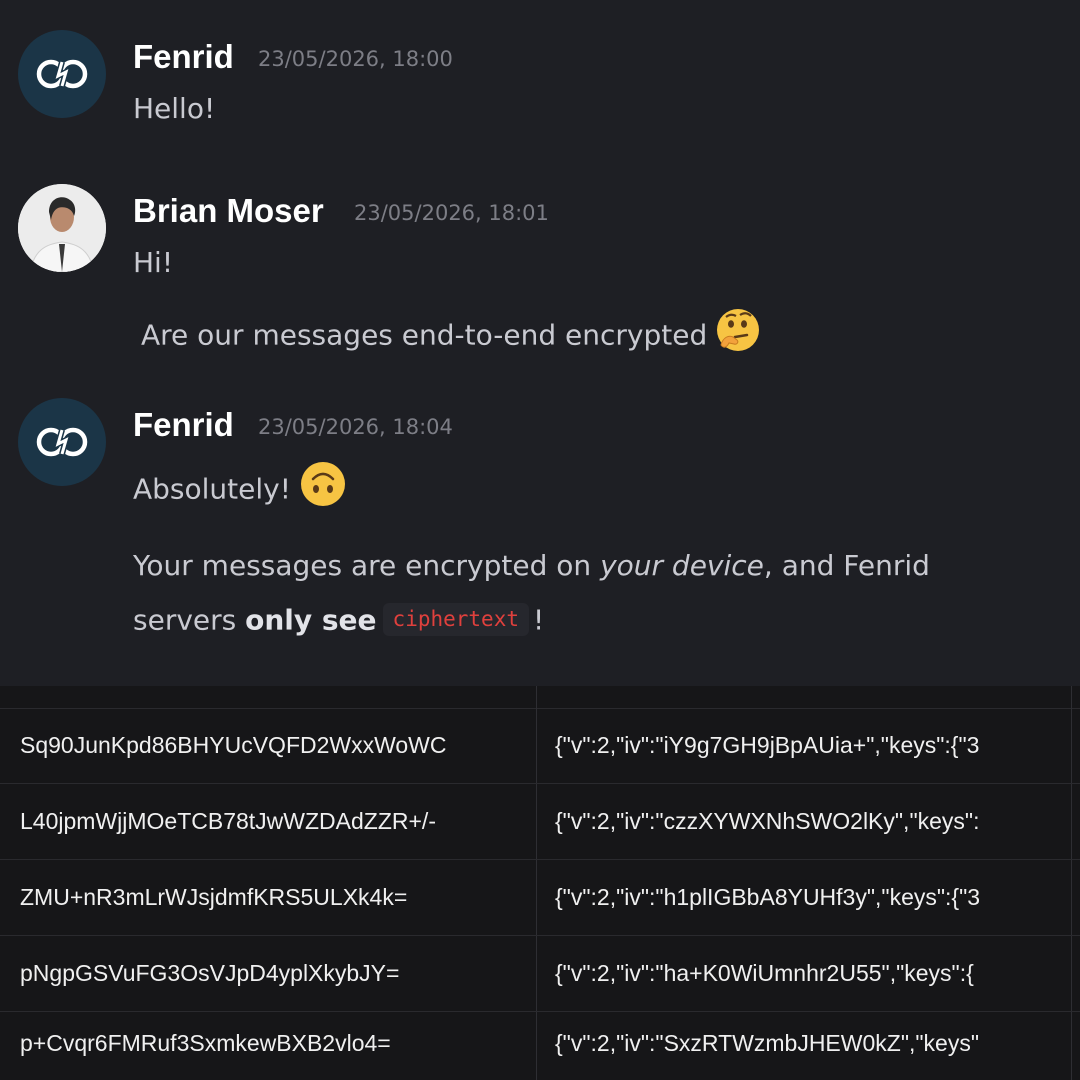  What do you see at coordinates (212, 489) in the screenshot?
I see `message-text-content: Absolutely!` at bounding box center [212, 489].